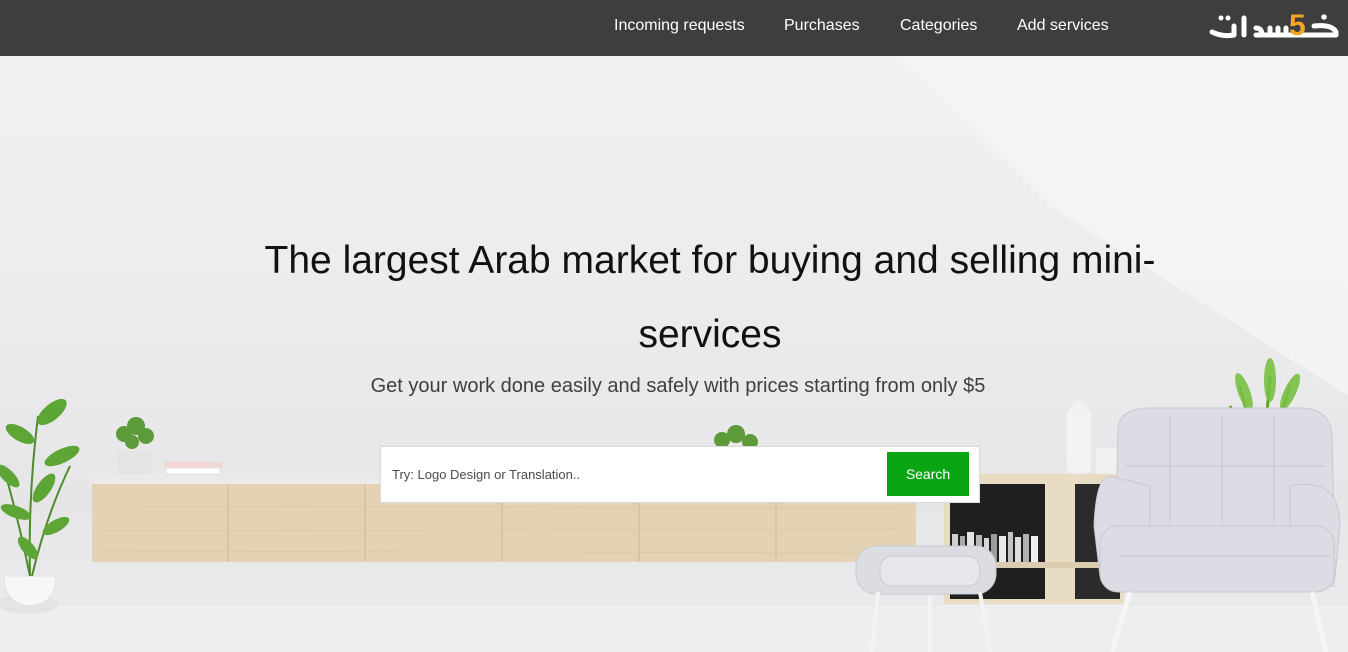 The image size is (1348, 652). What do you see at coordinates (679, 26) in the screenshot?
I see `nav-incoming-requests: Incoming requests` at bounding box center [679, 26].